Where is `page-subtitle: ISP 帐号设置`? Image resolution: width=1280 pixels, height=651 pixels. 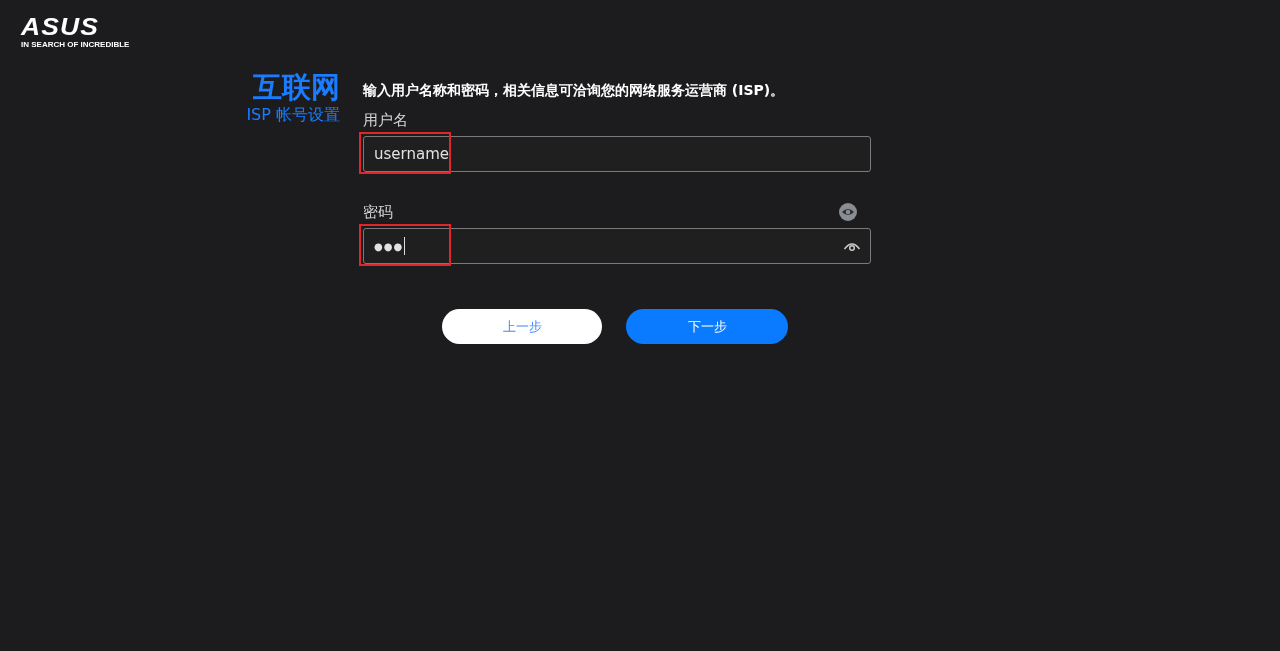 page-subtitle: ISP 帐号设置 is located at coordinates (293, 115).